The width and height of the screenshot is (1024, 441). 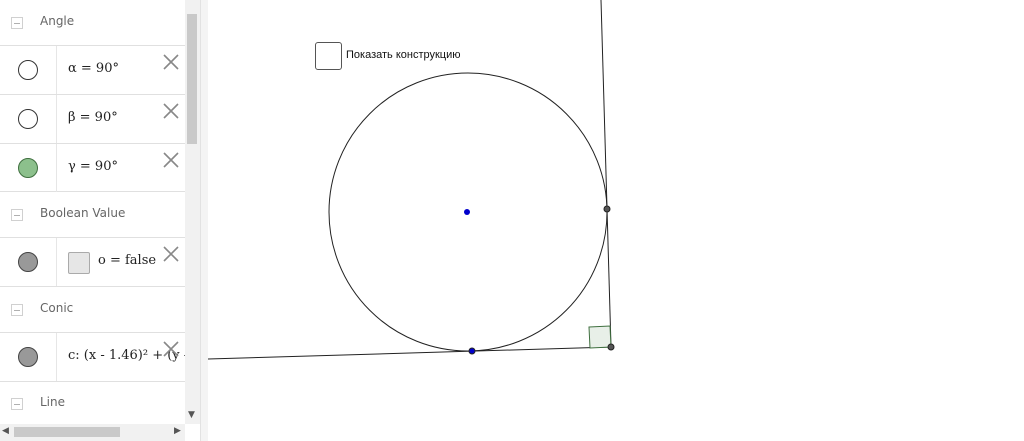 What do you see at coordinates (328, 56) in the screenshot?
I see `checkbox-icon` at bounding box center [328, 56].